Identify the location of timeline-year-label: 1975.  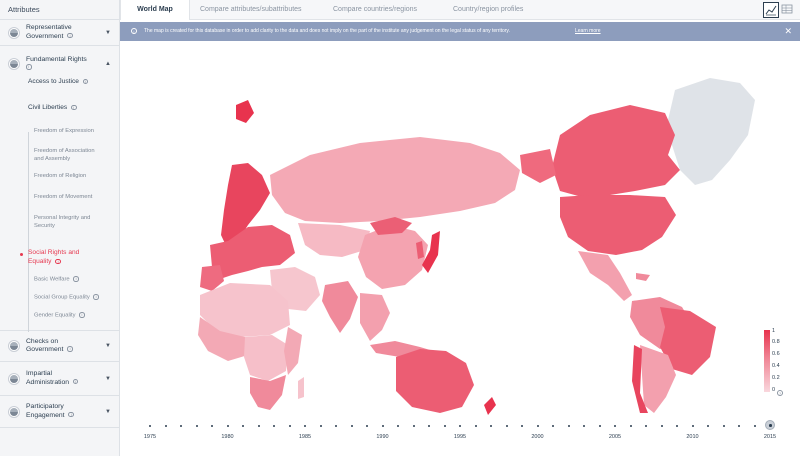
(150, 437).